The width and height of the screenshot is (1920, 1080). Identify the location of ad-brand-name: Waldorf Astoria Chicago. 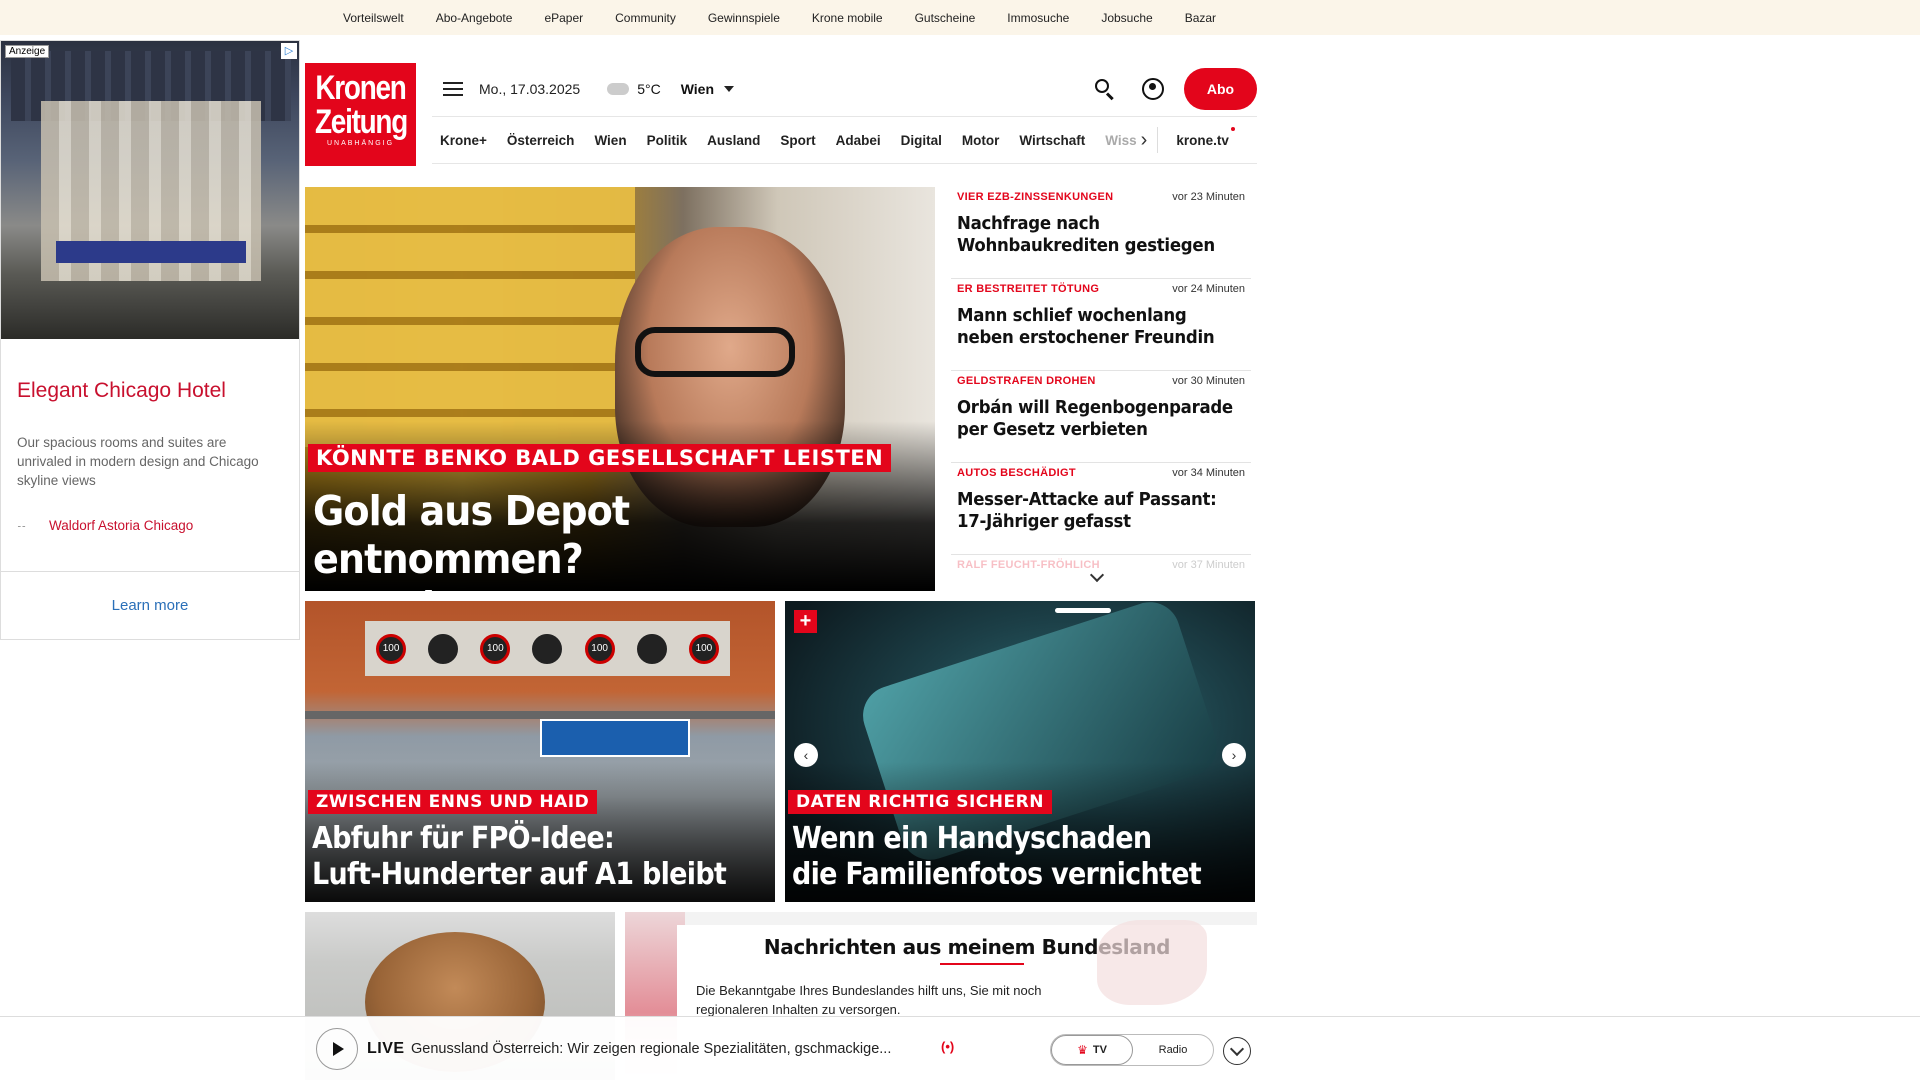
(121, 525).